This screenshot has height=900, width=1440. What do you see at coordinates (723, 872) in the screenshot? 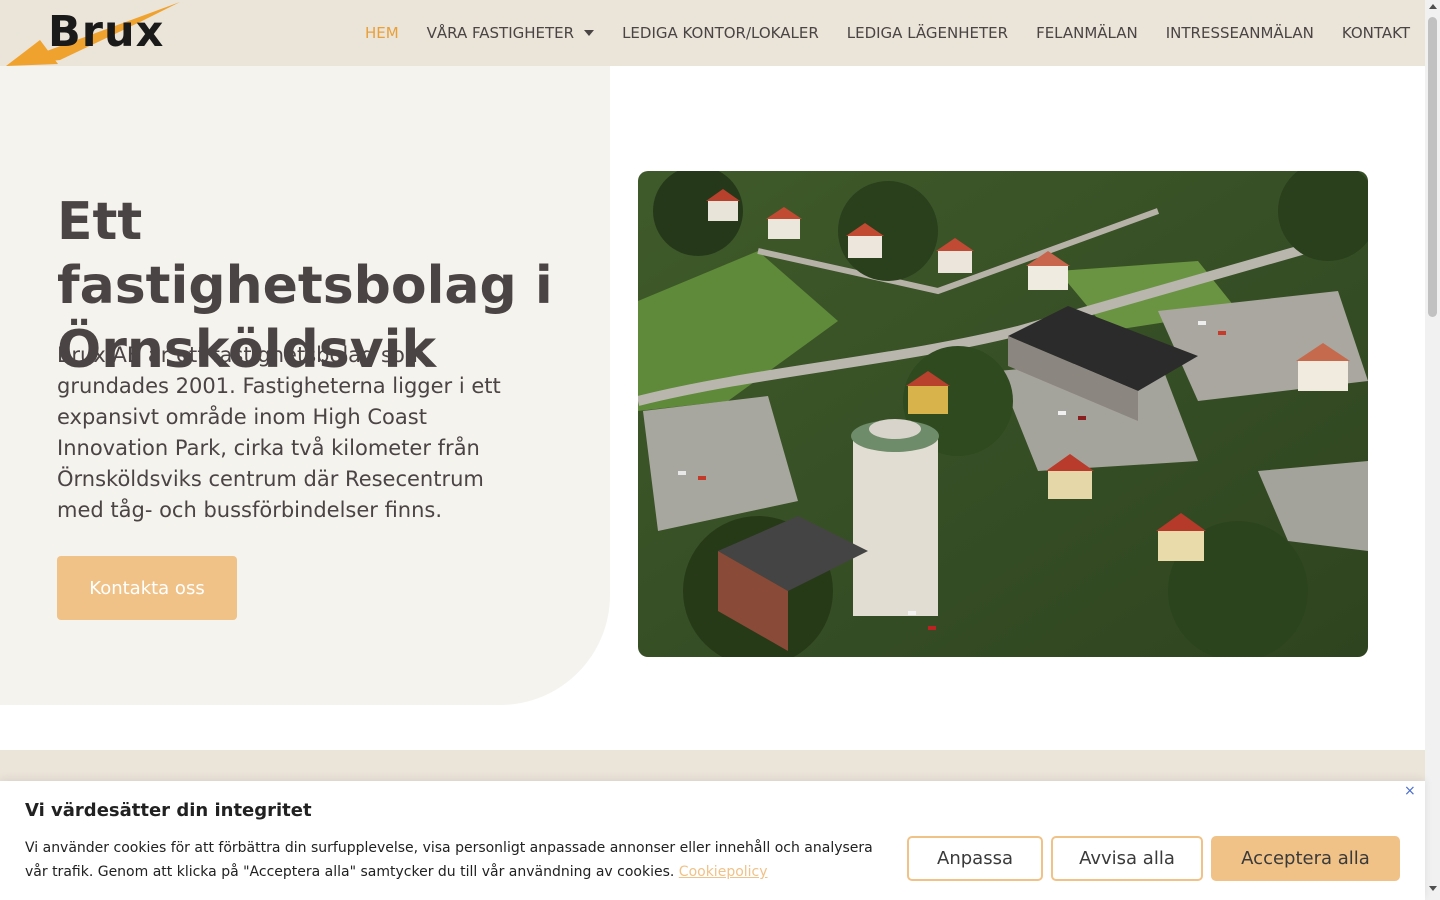
I see `cookie-policy-link: Cookiepolicy` at bounding box center [723, 872].